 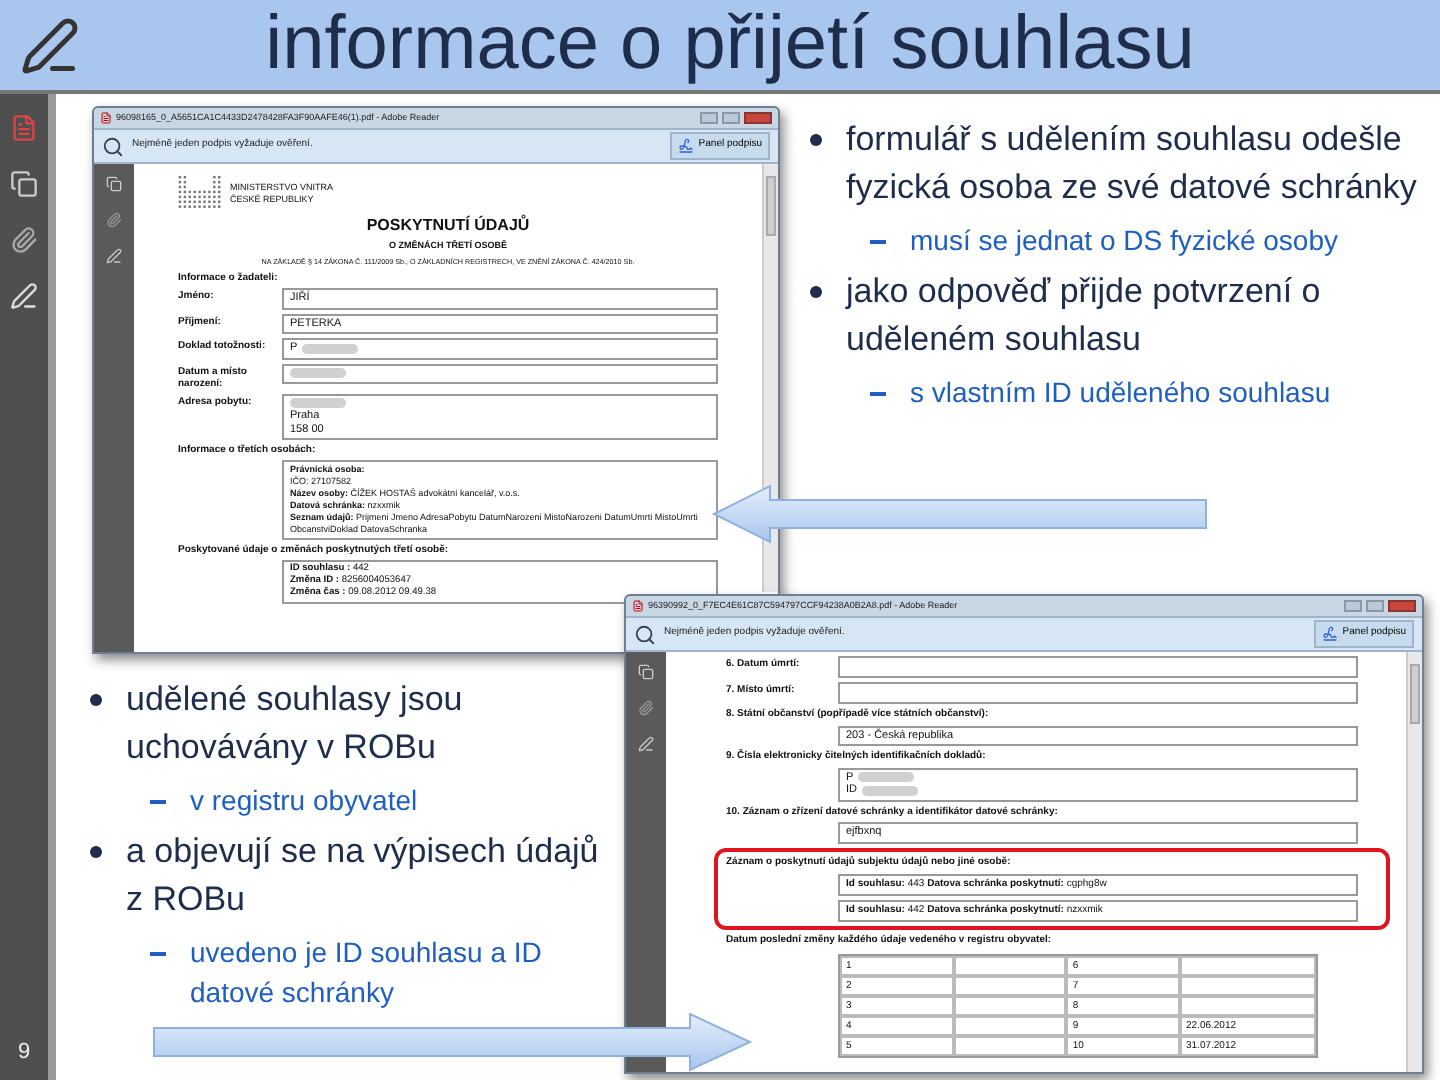 What do you see at coordinates (295, 724) in the screenshot?
I see `bullet-text: udělené souhlasy jsou uchovávány v ROBu` at bounding box center [295, 724].